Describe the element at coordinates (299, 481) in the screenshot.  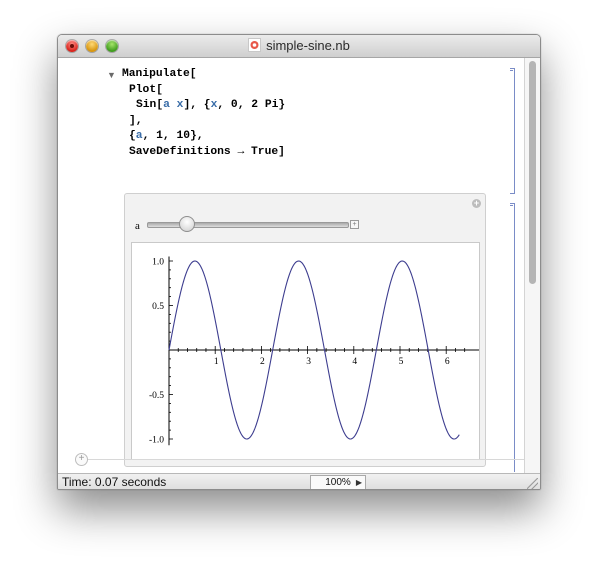
I see `status-bar: Time: 0.07 seconds 100% ▶` at that location.